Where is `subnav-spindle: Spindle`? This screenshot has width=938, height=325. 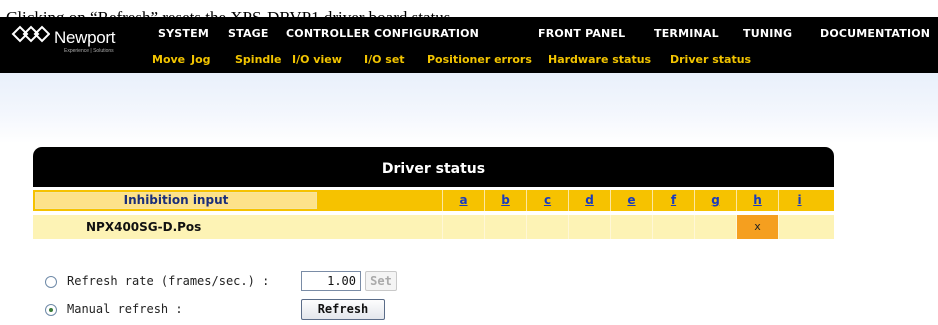
subnav-spindle: Spindle is located at coordinates (258, 59).